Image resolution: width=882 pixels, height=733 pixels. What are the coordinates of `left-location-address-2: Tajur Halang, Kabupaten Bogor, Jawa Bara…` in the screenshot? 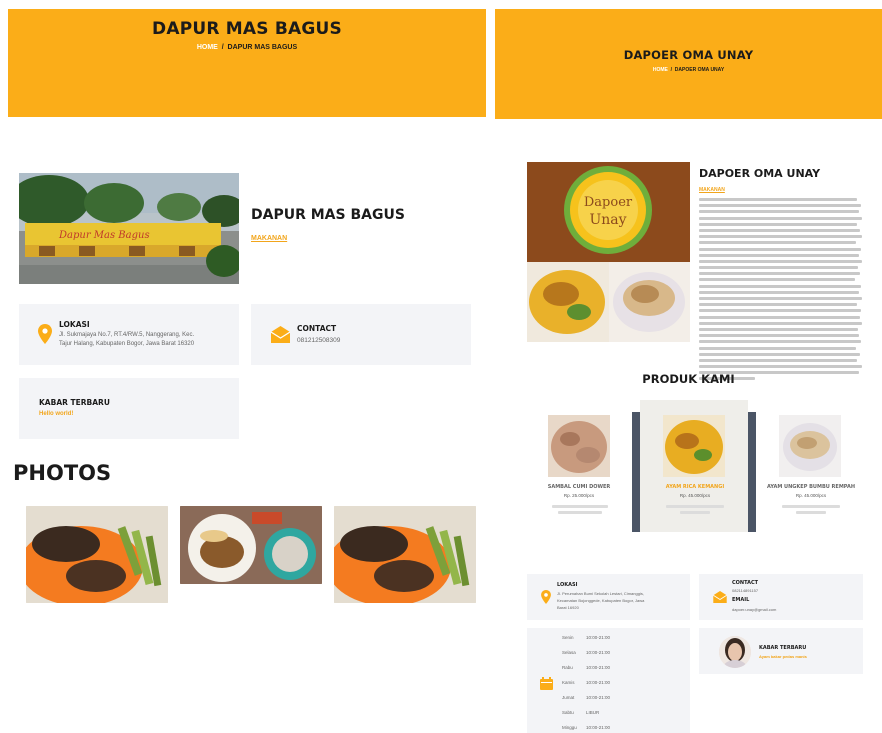 It's located at (127, 344).